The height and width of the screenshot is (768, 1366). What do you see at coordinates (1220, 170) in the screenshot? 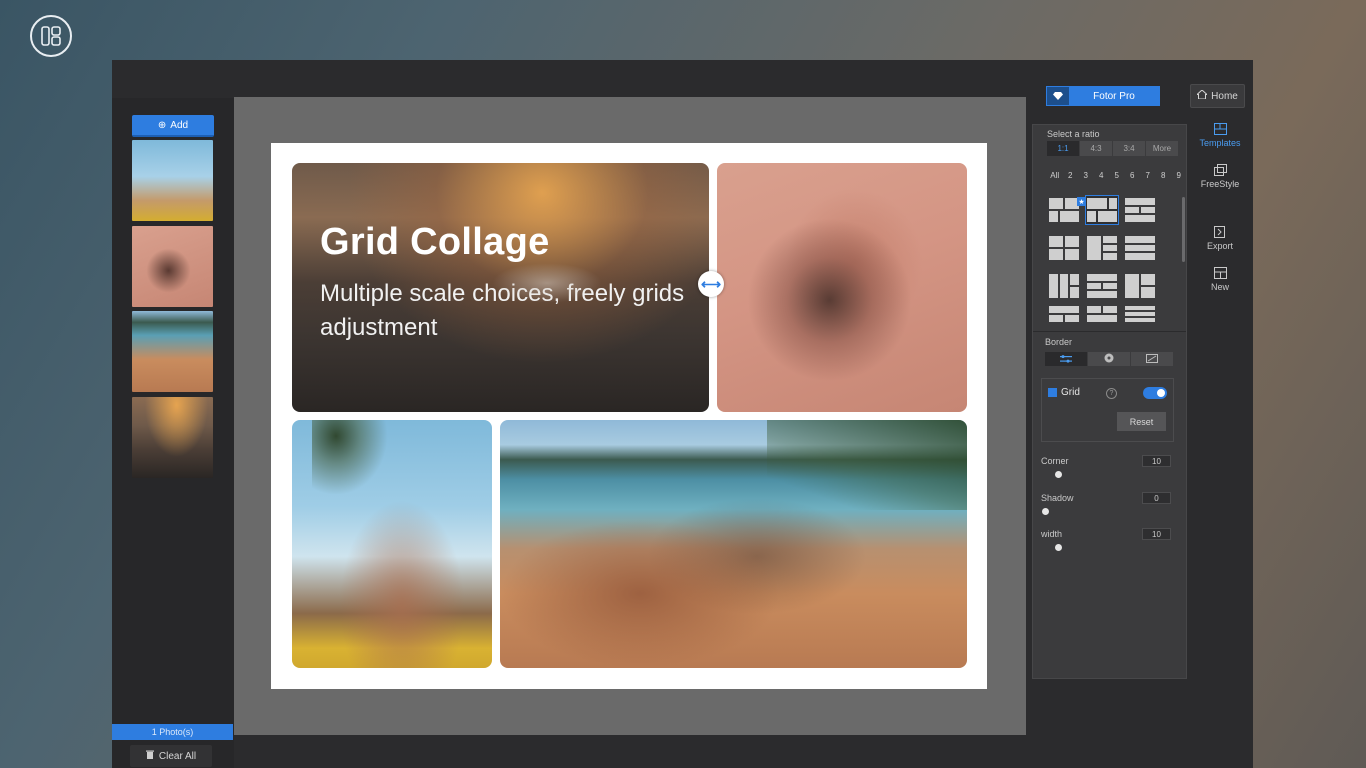
I see `freestyle-icon` at bounding box center [1220, 170].